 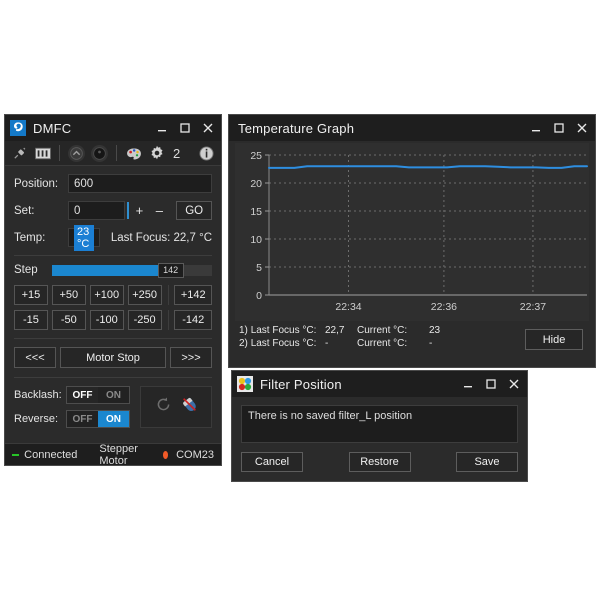 What do you see at coordinates (144, 295) in the screenshot?
I see `step-plus-250-button: +250` at bounding box center [144, 295].